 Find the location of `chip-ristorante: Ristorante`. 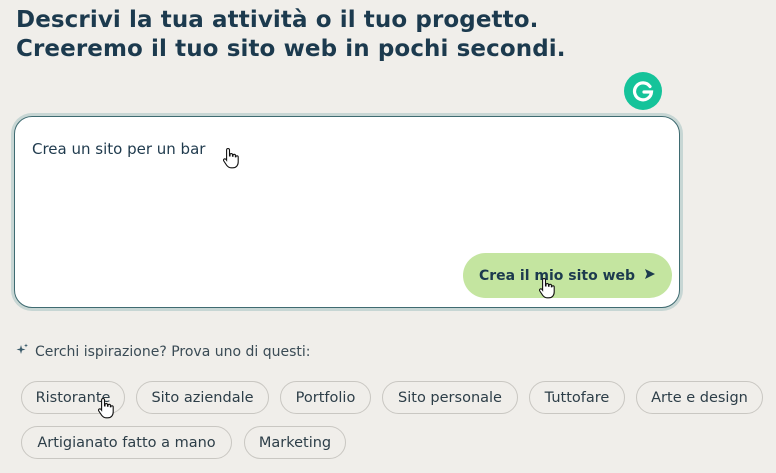

chip-ristorante: Ristorante is located at coordinates (73, 397).